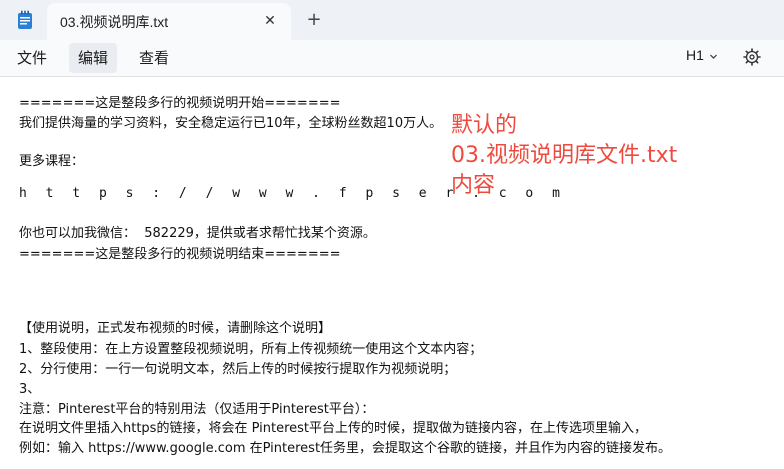 This screenshot has height=469, width=784. What do you see at coordinates (270, 21) in the screenshot?
I see `close-icon: ✕` at bounding box center [270, 21].